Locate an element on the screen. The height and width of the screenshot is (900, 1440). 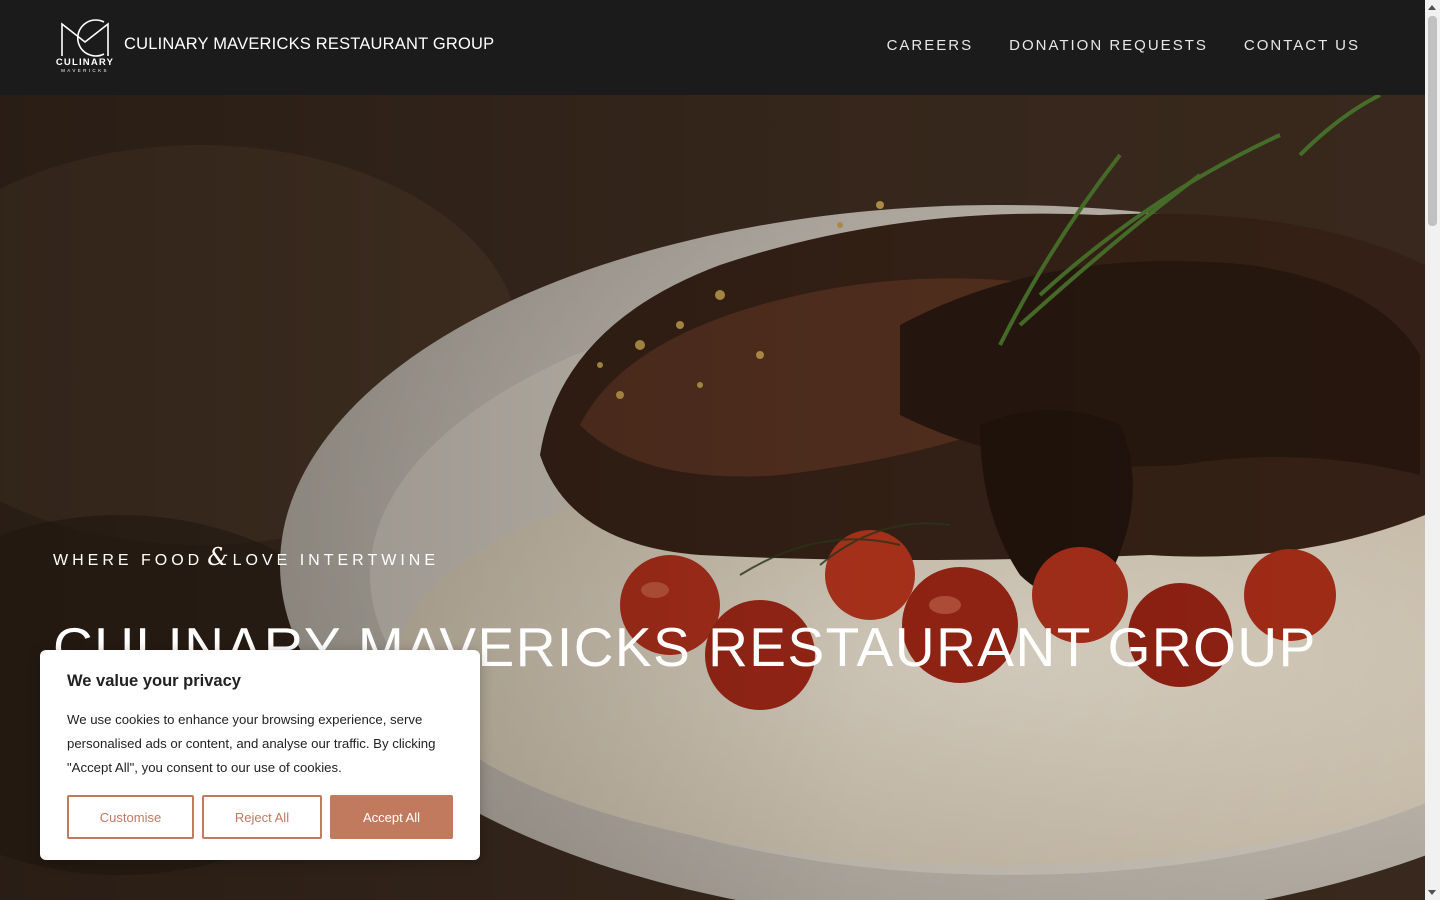
customise-button: Customise is located at coordinates (130, 817).